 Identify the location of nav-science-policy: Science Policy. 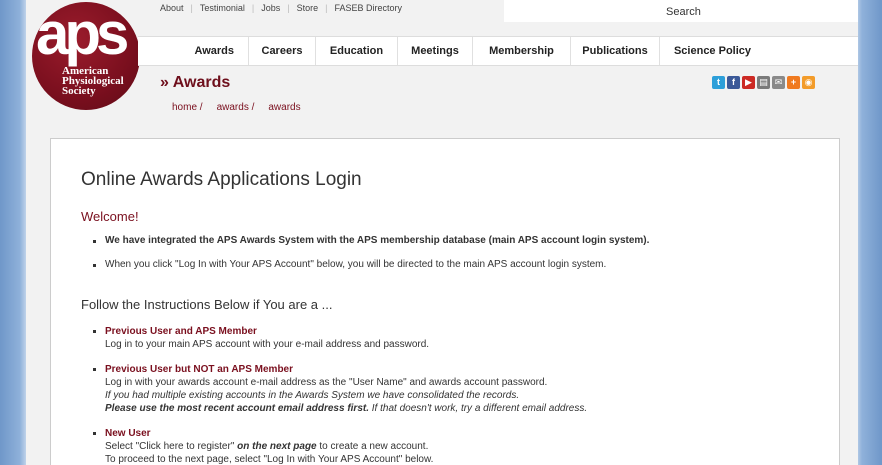
(712, 51).